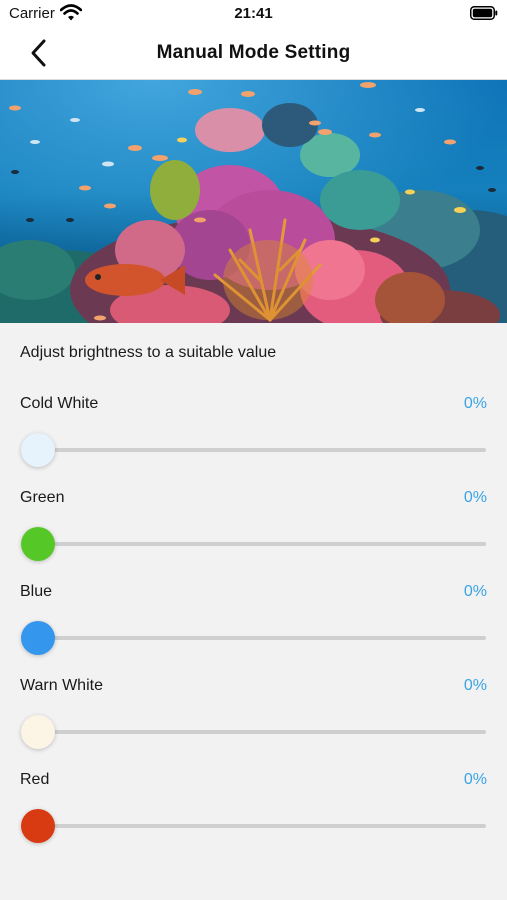  I want to click on status-bar: Carrier 21:41, so click(253, 14).